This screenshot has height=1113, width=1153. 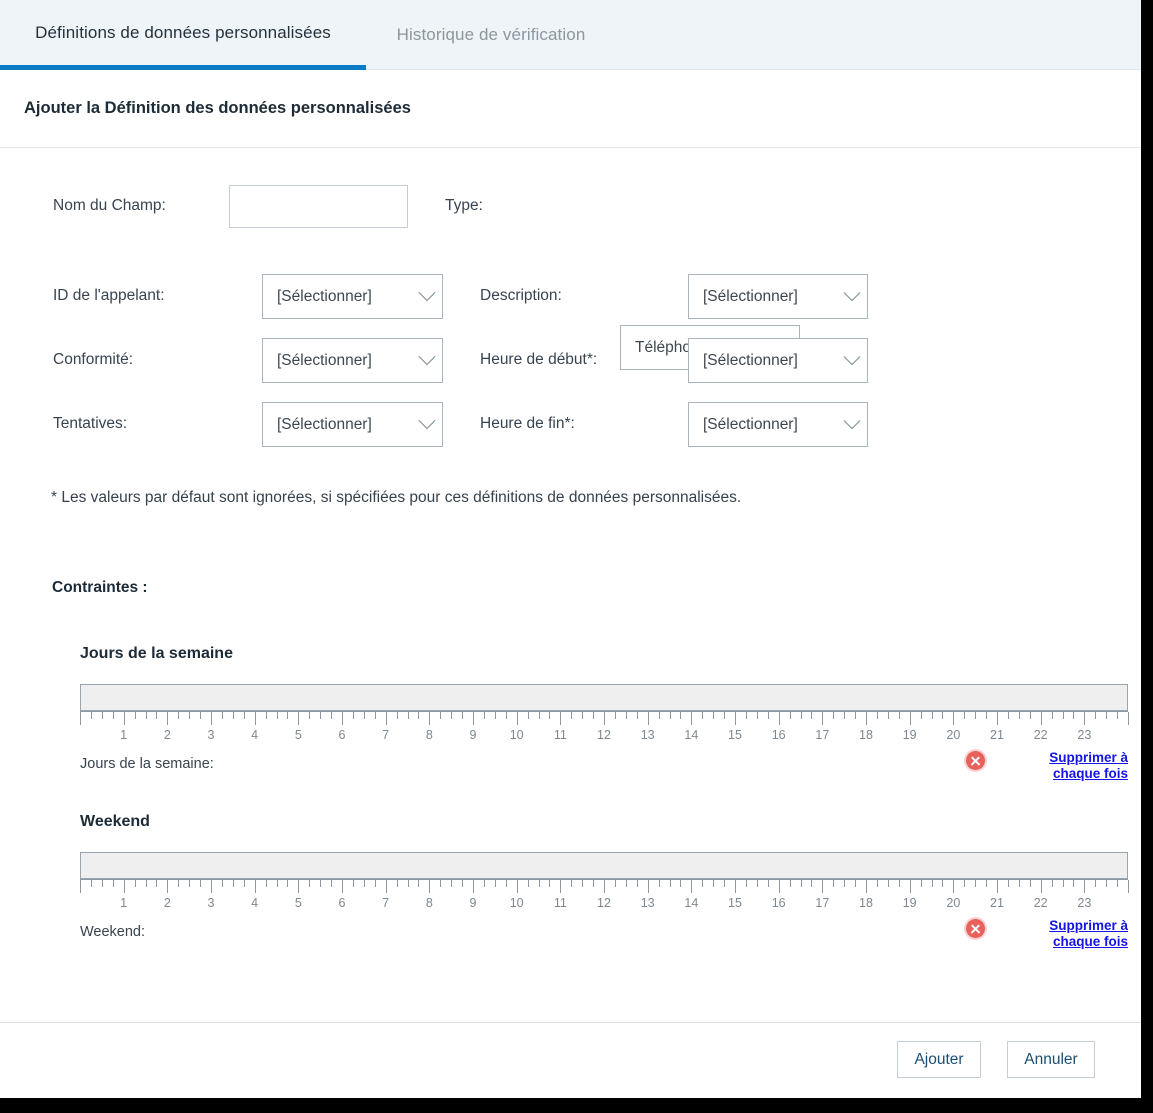 What do you see at coordinates (604, 865) in the screenshot?
I see `weekend-time-slider` at bounding box center [604, 865].